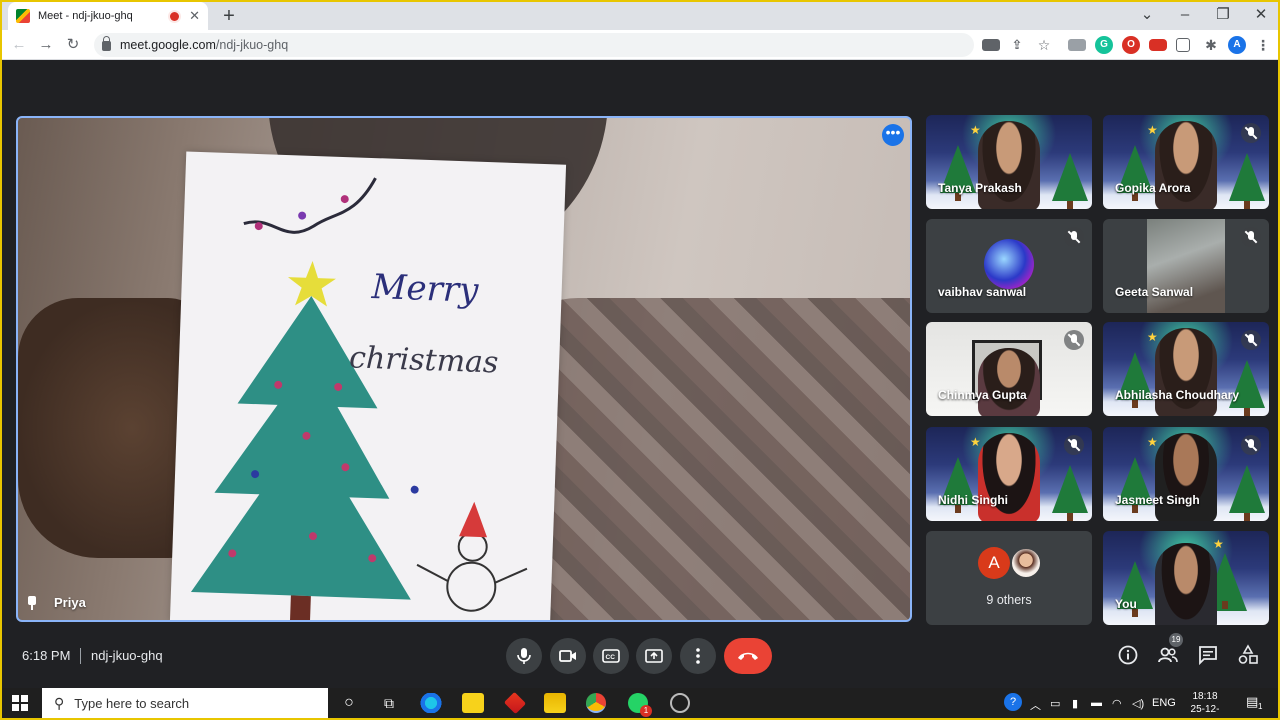 The height and width of the screenshot is (720, 1280). I want to click on participant-tile-gopika: ★ Gopika Arora, so click(1186, 162).